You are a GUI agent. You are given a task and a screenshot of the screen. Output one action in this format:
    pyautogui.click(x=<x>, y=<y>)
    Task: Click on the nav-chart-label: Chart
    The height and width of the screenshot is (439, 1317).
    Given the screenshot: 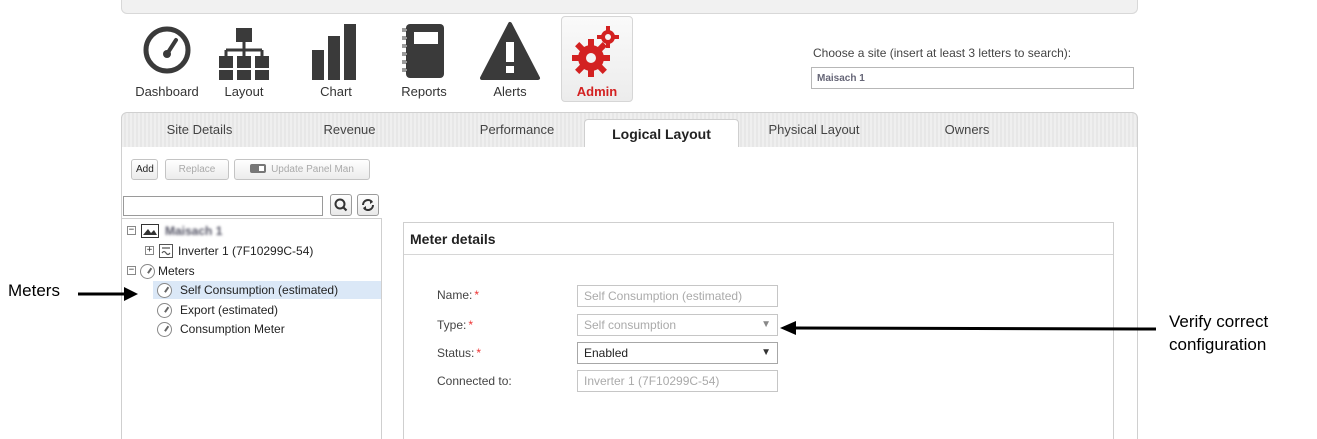 What is the action you would take?
    pyautogui.click(x=336, y=91)
    